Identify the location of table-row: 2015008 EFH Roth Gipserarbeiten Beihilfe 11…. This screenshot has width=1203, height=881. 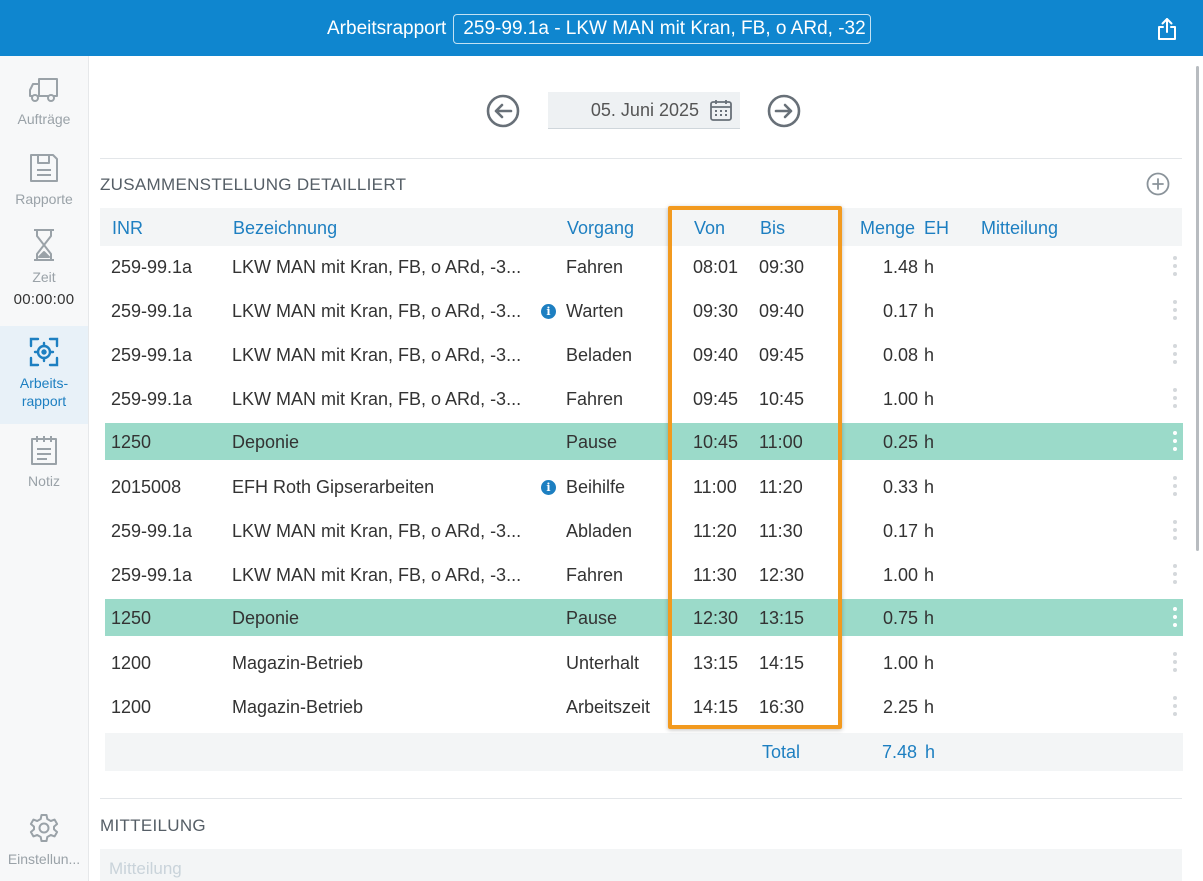
(644, 486).